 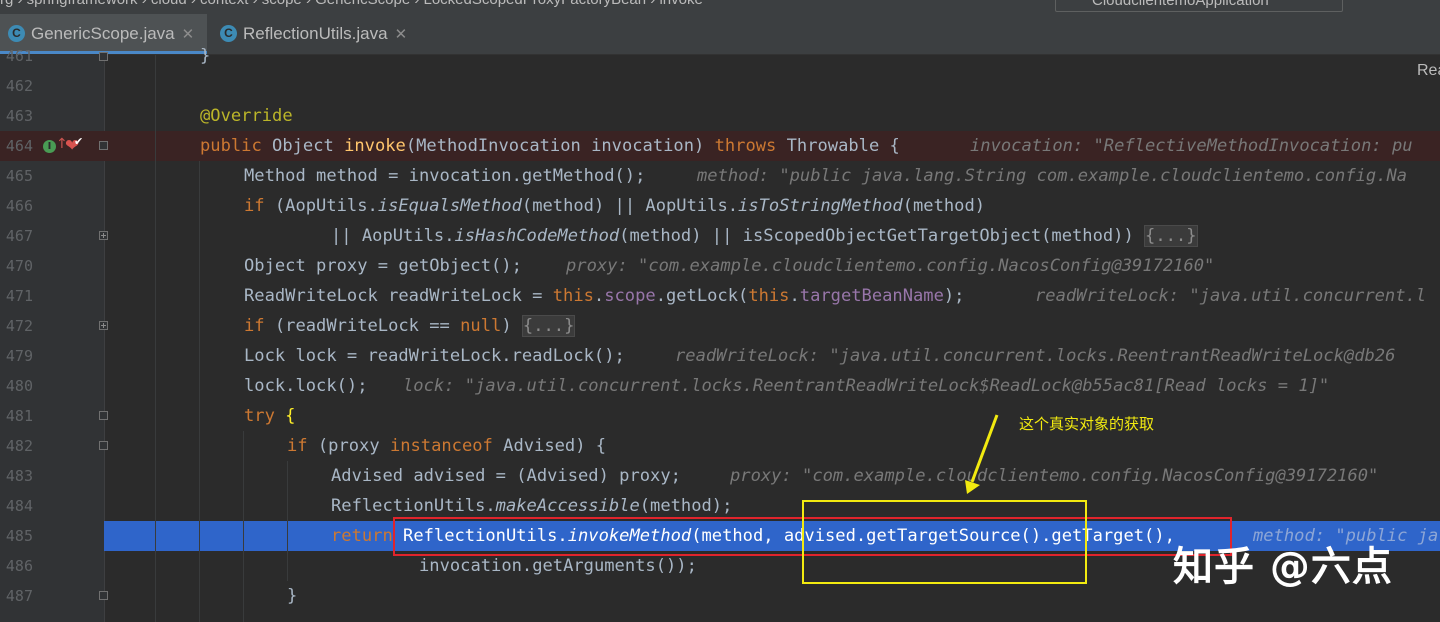 What do you see at coordinates (398, 296) in the screenshot?
I see `code-token: ReadWriteLock readWriteLock =` at bounding box center [398, 296].